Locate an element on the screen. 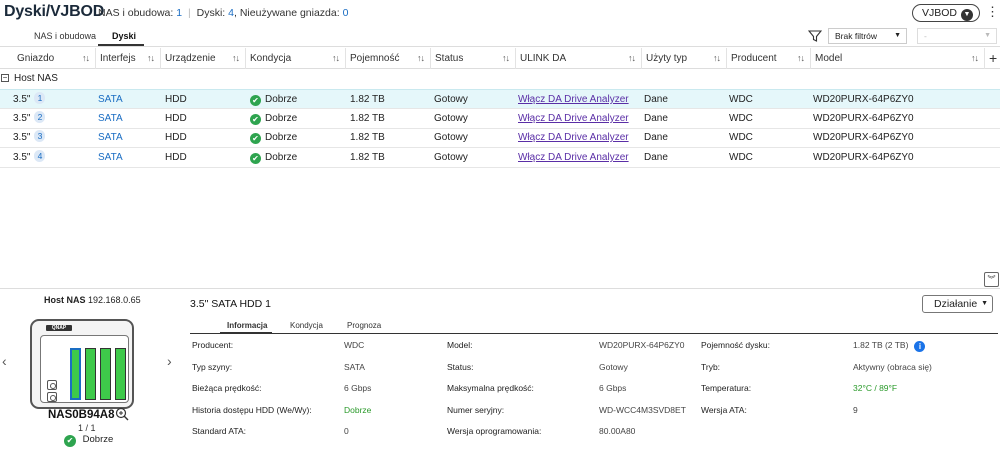 This screenshot has width=1000, height=454. chevron-left-icon: ‹ is located at coordinates (4, 361).